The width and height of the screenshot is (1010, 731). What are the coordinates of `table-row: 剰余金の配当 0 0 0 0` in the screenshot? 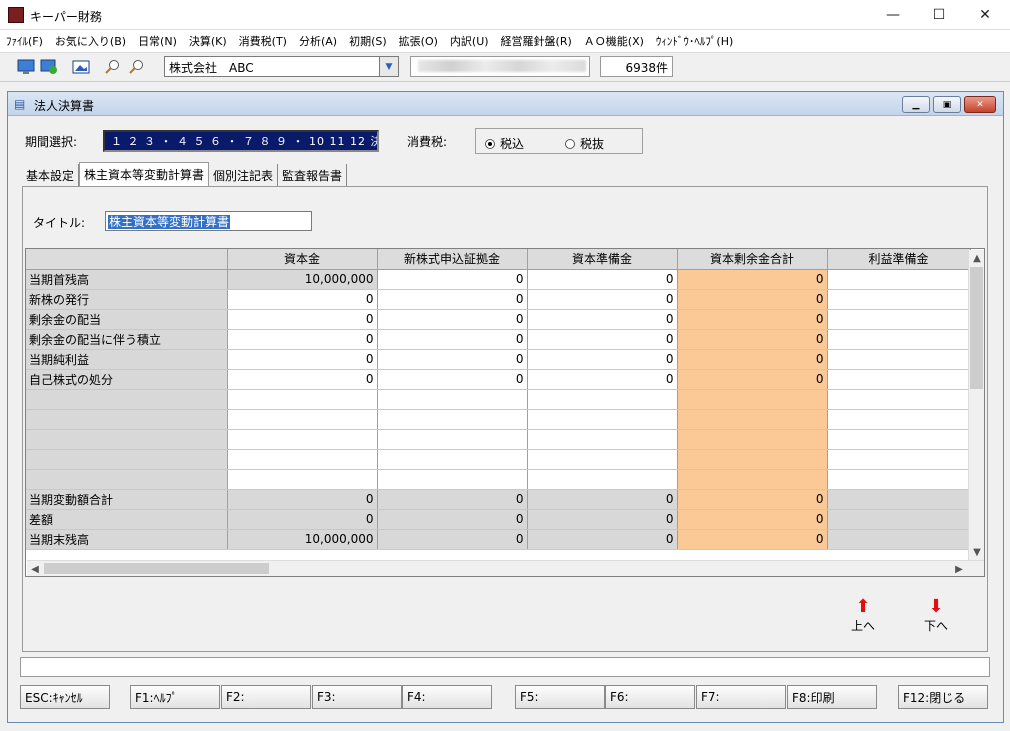 It's located at (498, 319).